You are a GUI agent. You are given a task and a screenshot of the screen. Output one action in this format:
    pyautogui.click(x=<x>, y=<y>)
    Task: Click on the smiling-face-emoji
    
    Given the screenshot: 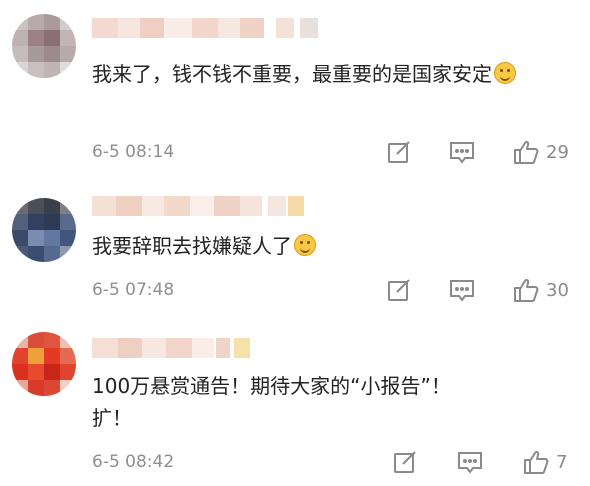 What is the action you would take?
    pyautogui.click(x=305, y=245)
    